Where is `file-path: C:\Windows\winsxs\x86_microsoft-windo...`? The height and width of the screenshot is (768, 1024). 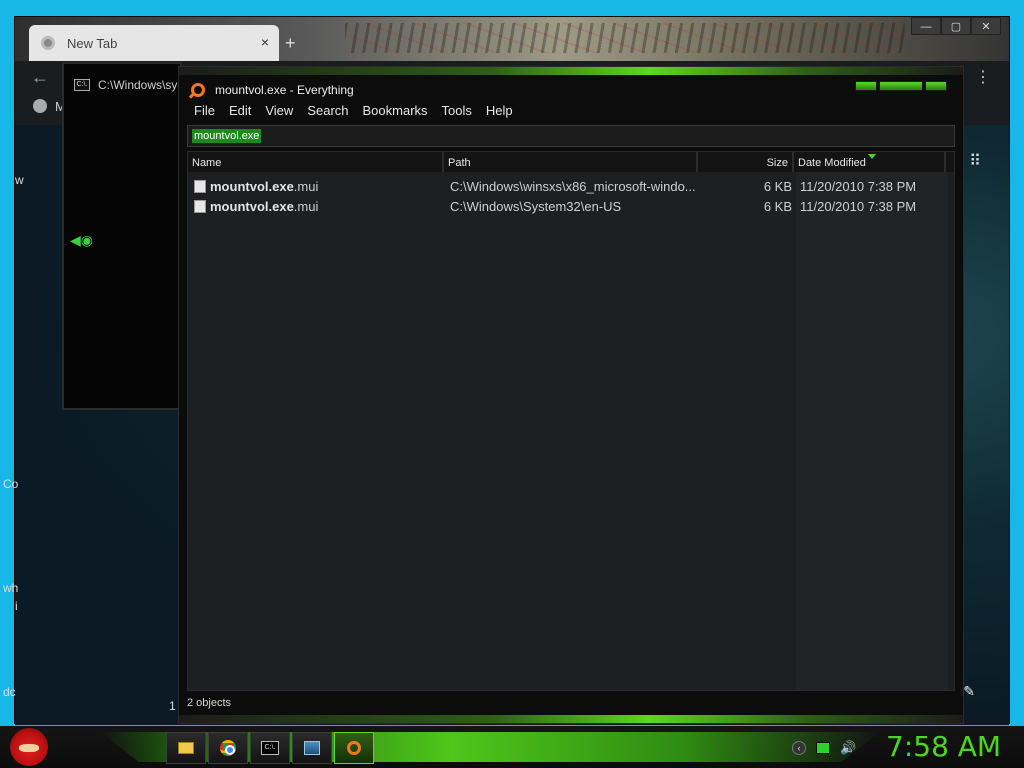
file-path: C:\Windows\winsxs\x86_microsoft-windo... is located at coordinates (573, 186).